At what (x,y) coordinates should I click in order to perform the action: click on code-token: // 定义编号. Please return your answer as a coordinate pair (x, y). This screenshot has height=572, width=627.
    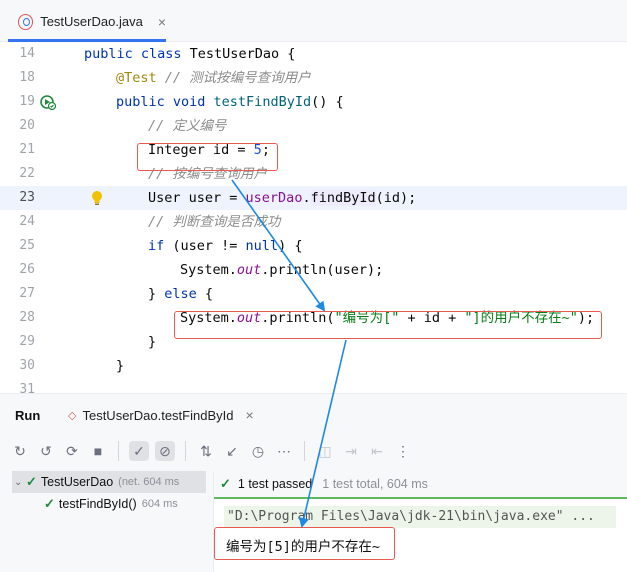
    Looking at the image, I should click on (187, 126).